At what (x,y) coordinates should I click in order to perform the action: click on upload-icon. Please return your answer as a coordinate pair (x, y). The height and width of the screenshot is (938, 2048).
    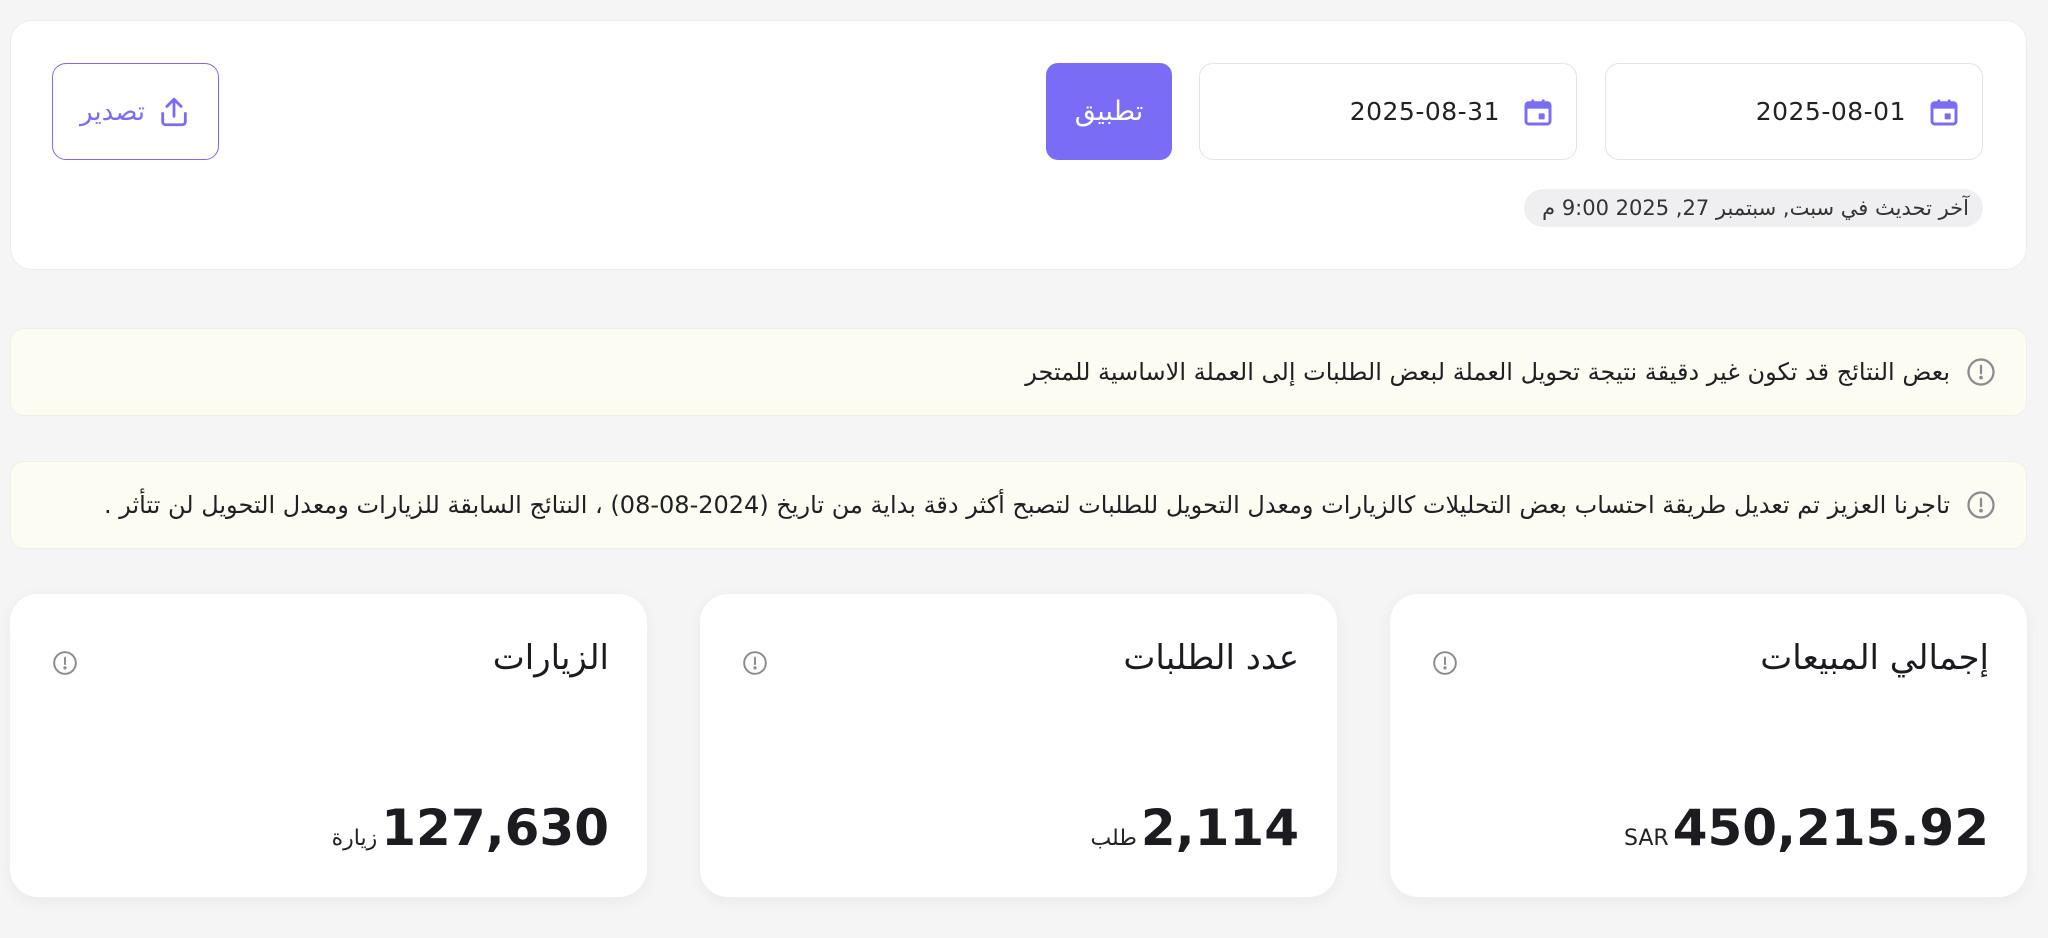
    Looking at the image, I should click on (174, 111).